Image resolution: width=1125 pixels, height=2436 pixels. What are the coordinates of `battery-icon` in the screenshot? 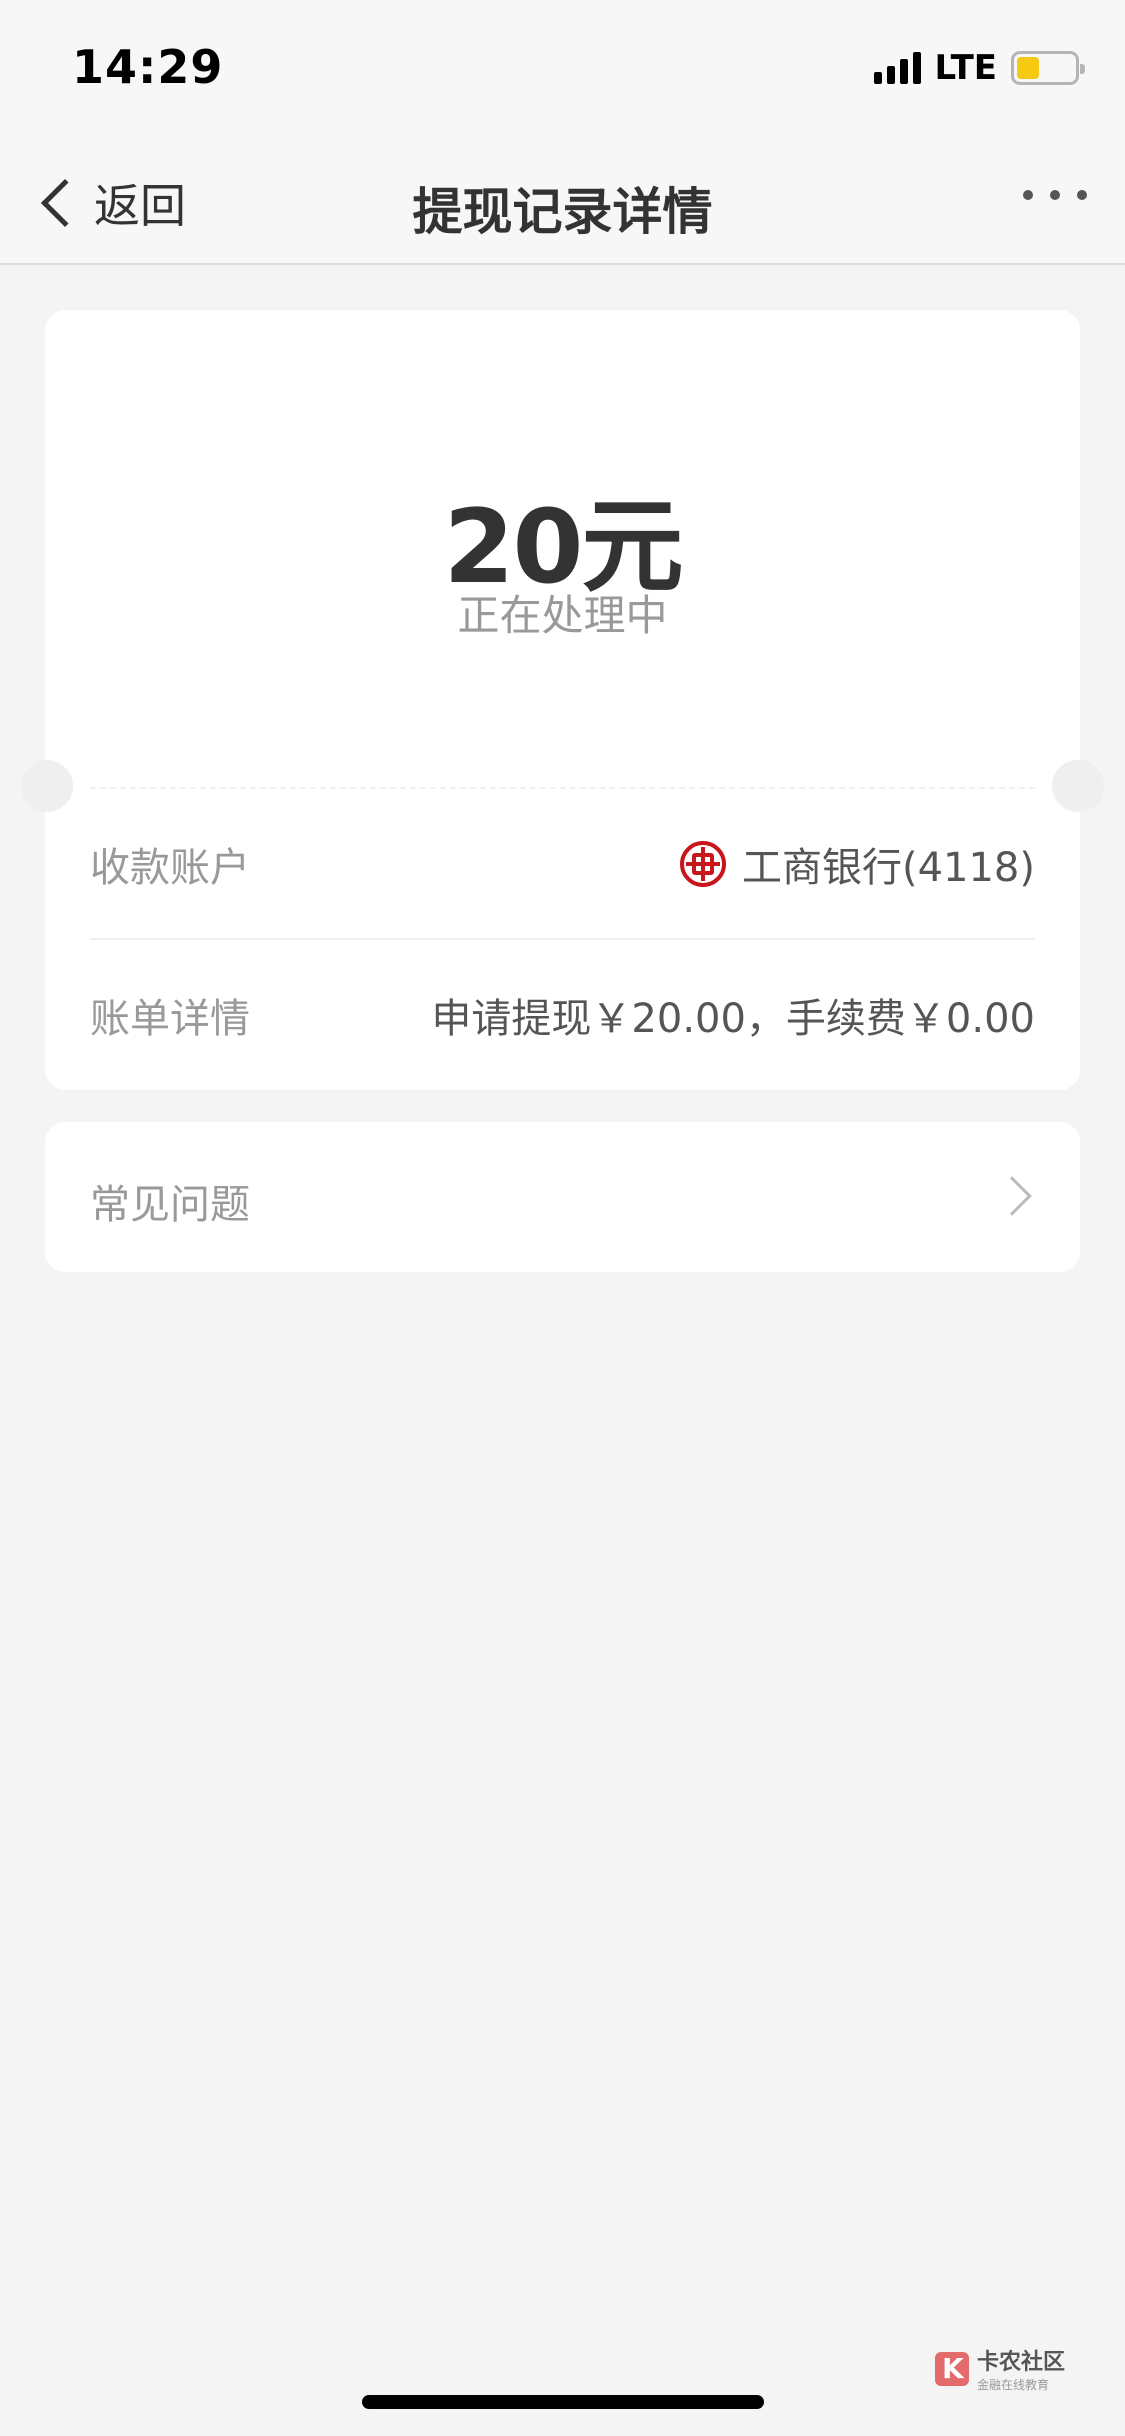 It's located at (1048, 68).